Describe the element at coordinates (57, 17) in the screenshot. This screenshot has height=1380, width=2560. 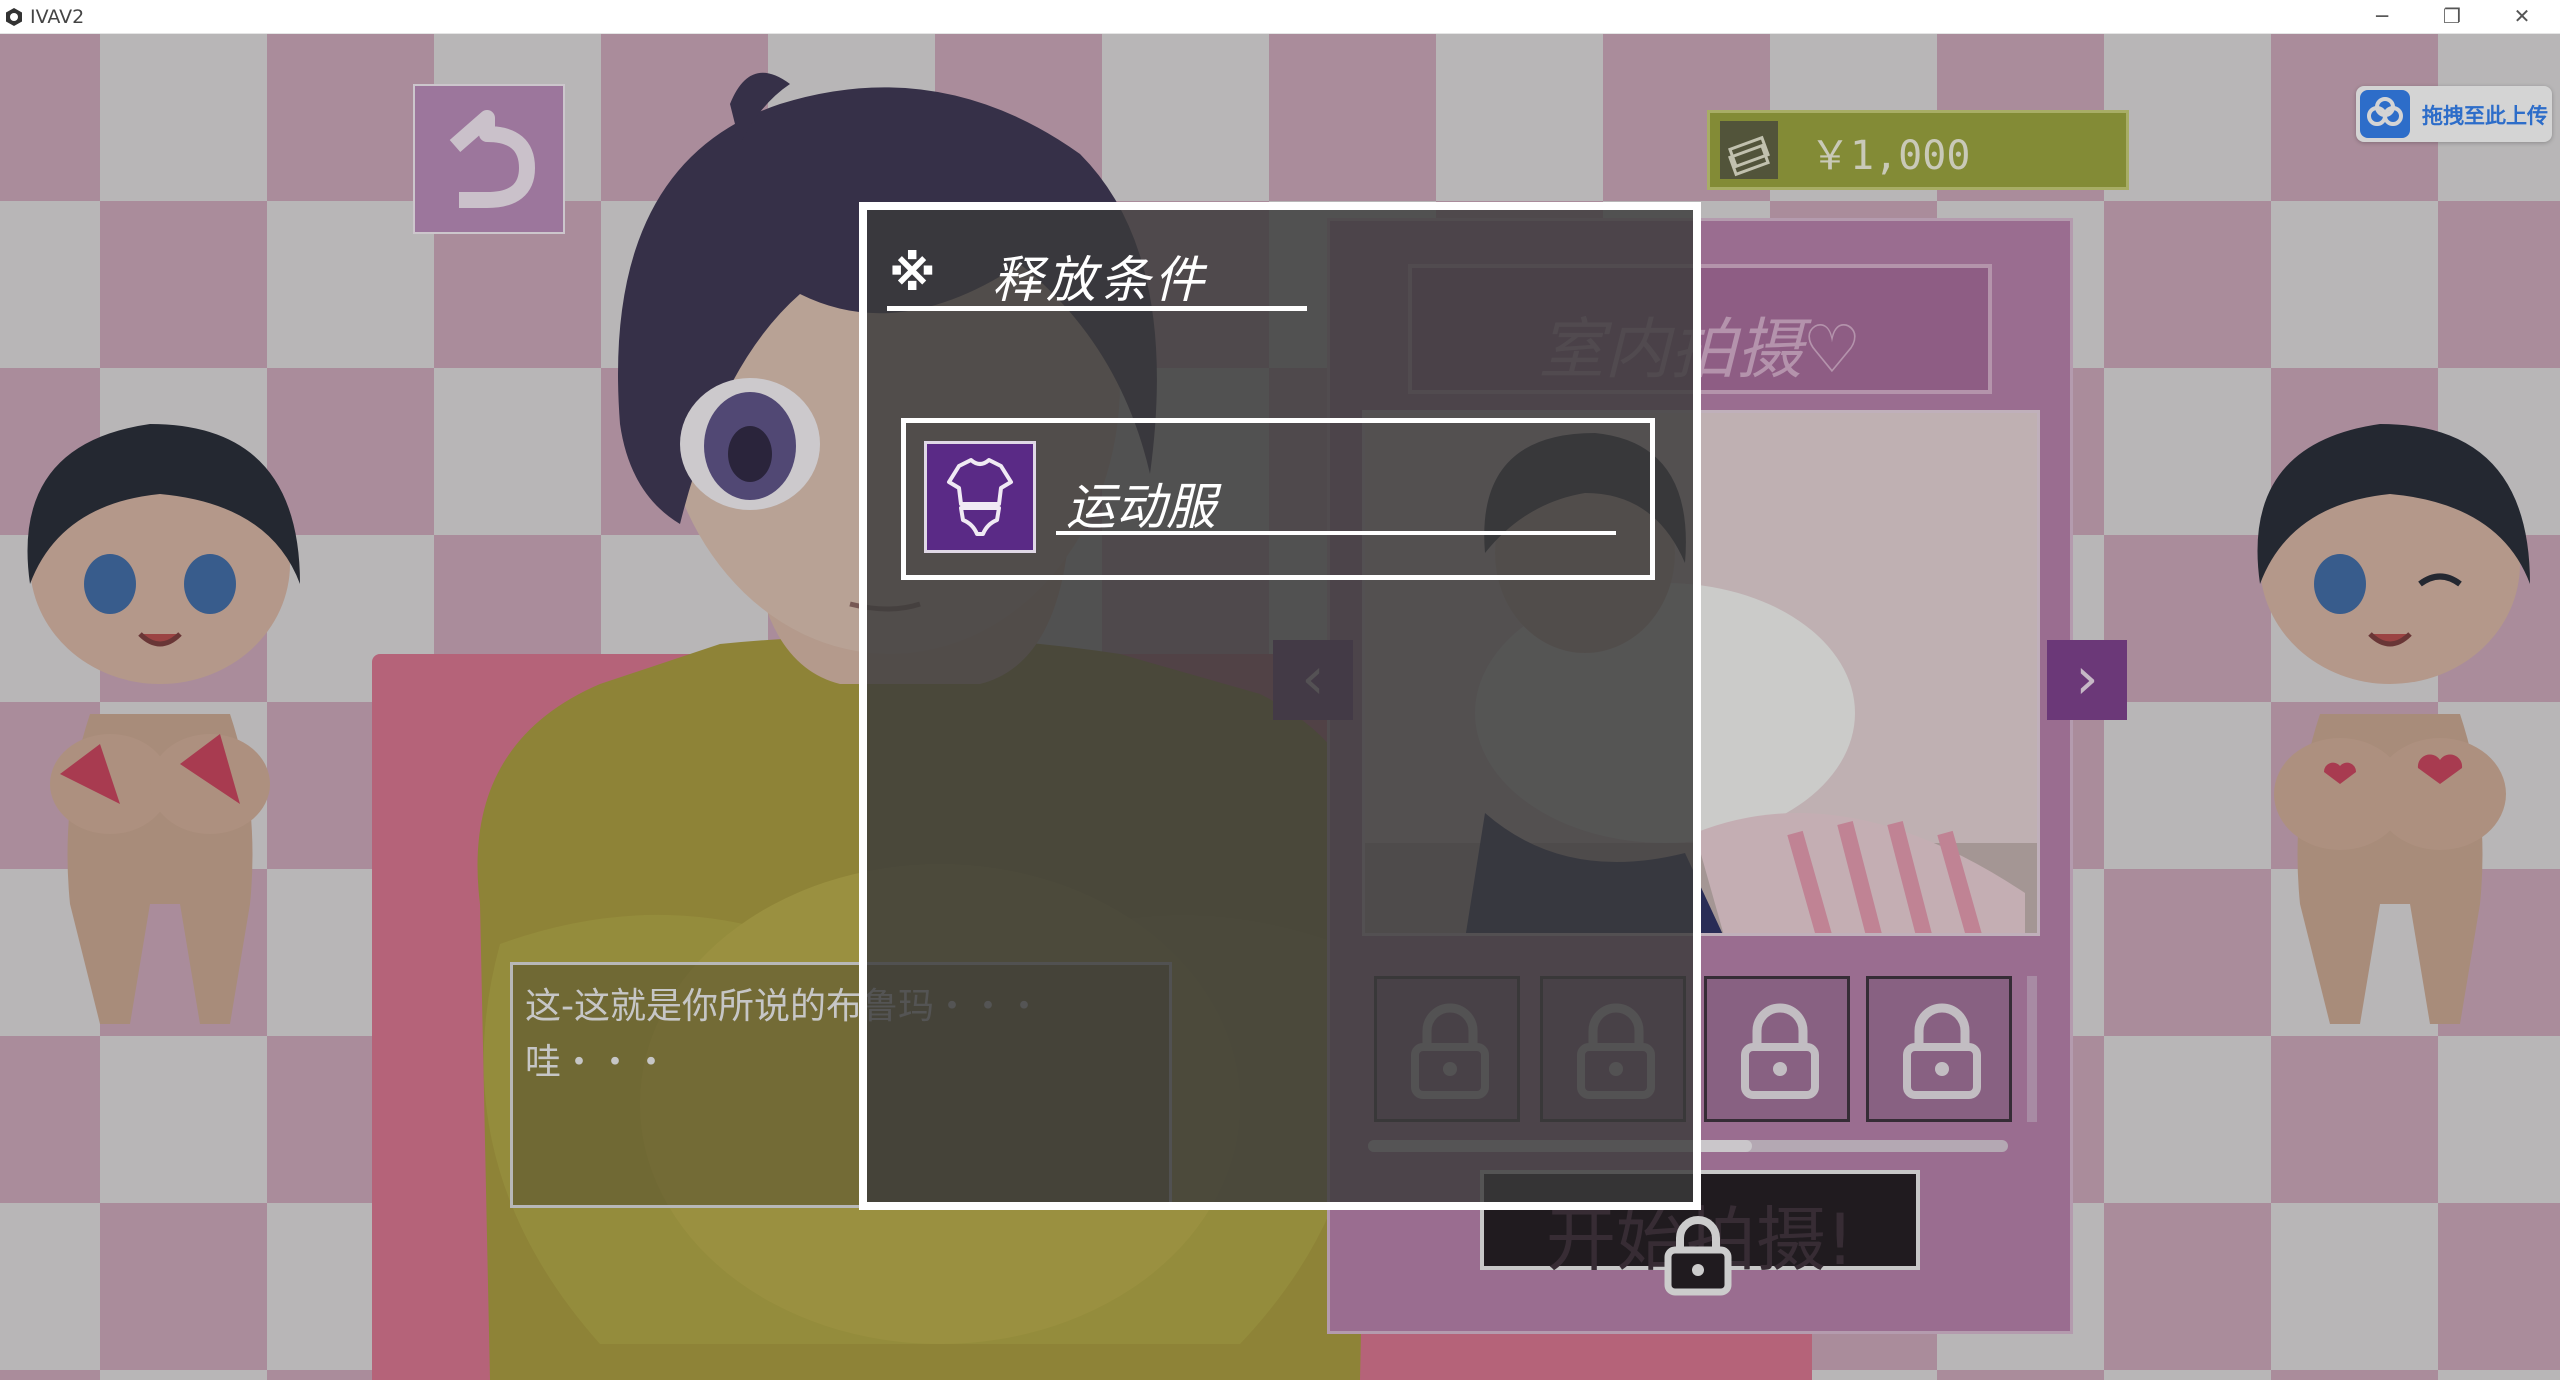
I see `window-title: IVAV2` at that location.